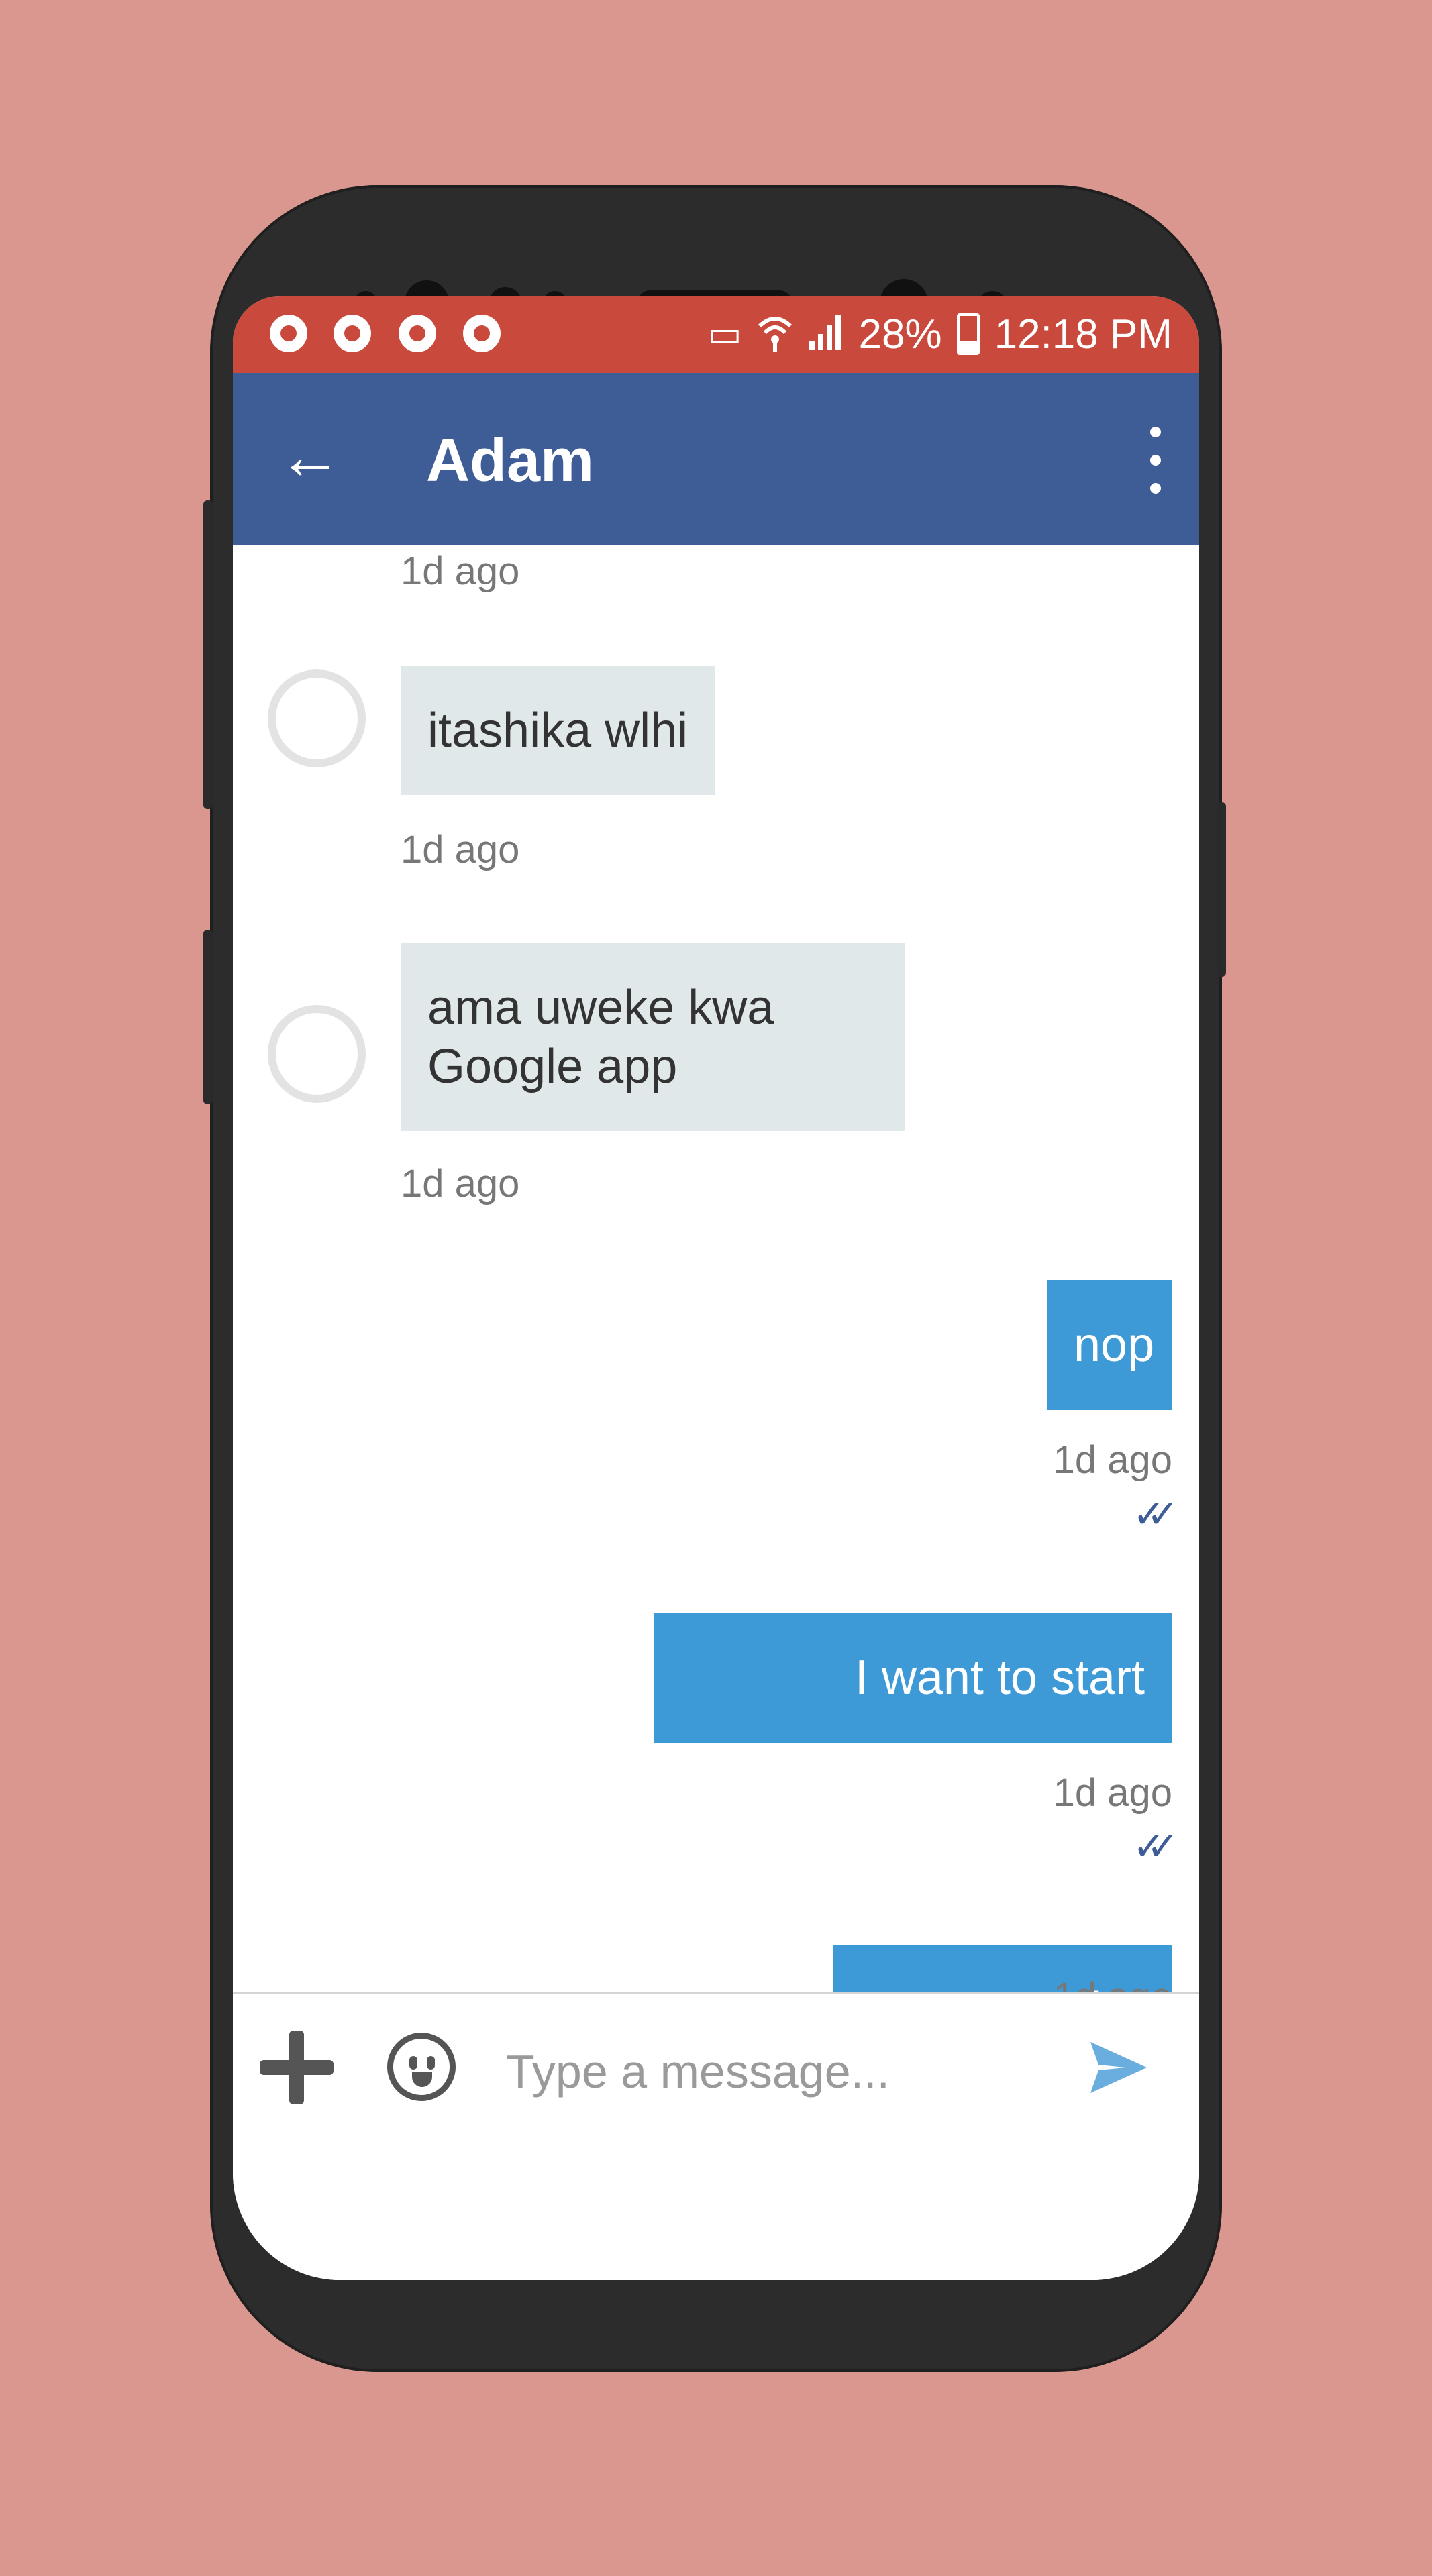 The height and width of the screenshot is (2576, 1432). Describe the element at coordinates (716, 2136) in the screenshot. I see `message-input-bar` at that location.